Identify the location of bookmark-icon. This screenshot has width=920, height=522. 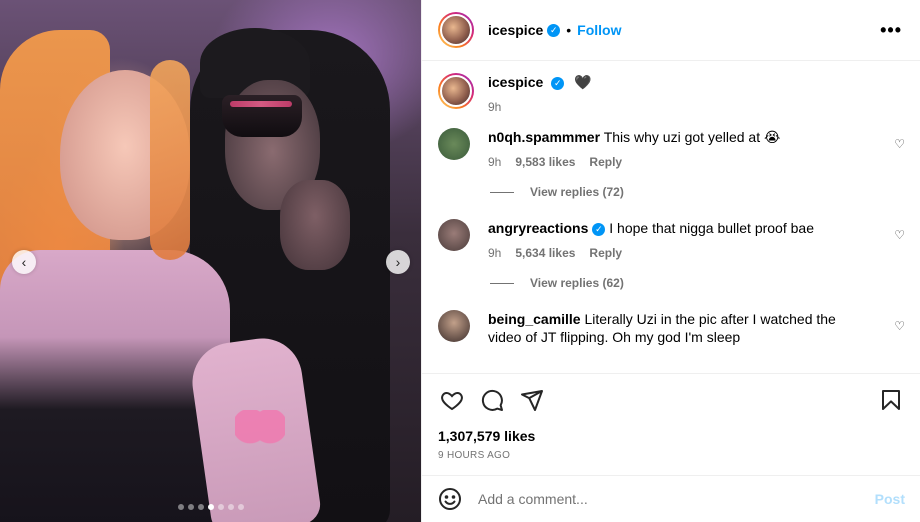
(891, 400).